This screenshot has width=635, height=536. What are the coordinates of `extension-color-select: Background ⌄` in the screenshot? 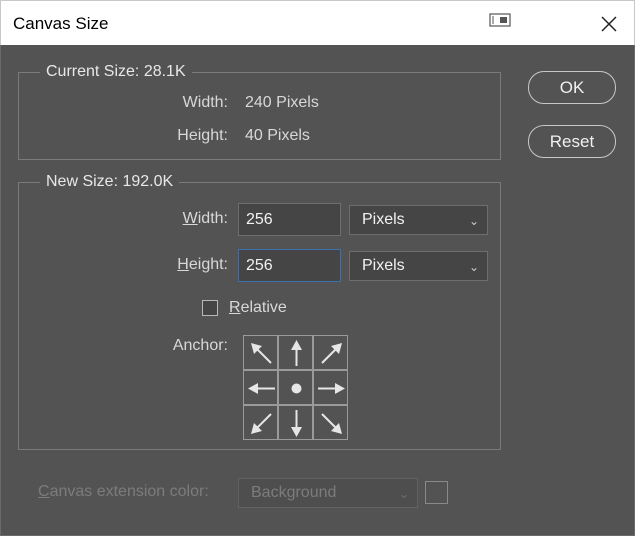 It's located at (328, 493).